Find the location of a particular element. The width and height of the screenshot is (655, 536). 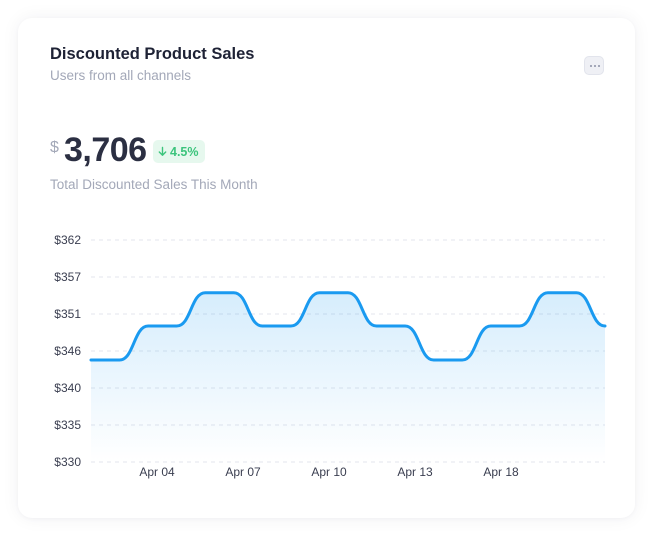

y-tick-label: $351 is located at coordinates (67, 314).